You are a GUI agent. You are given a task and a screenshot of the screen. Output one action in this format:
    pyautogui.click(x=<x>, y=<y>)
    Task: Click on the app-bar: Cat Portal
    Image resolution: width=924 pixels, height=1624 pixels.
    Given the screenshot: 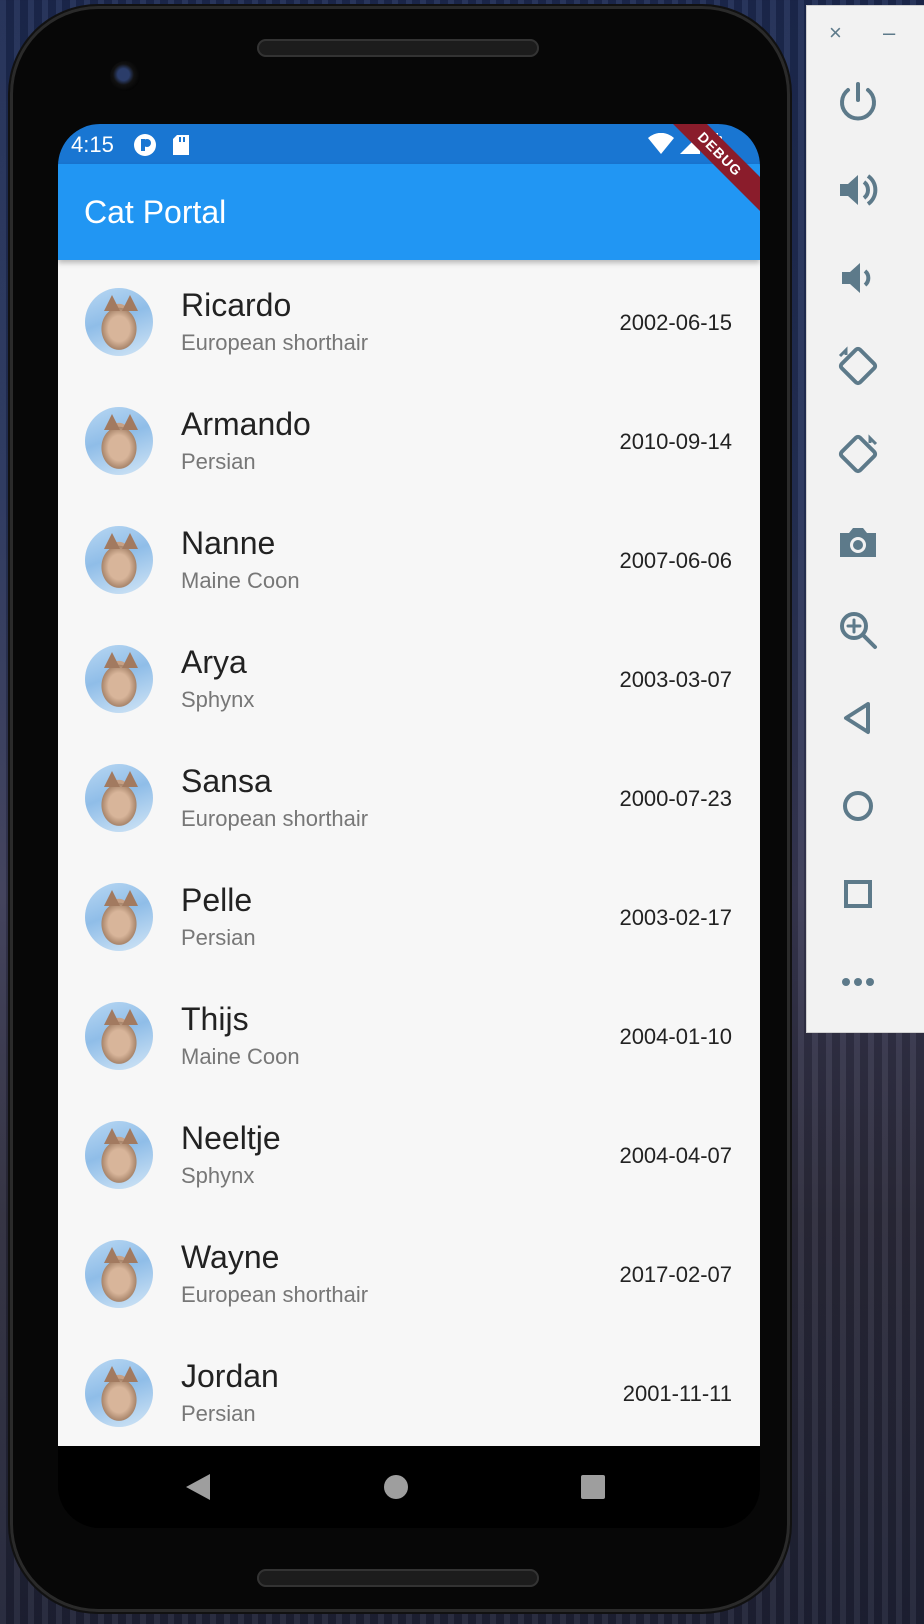 What is the action you would take?
    pyautogui.click(x=409, y=212)
    